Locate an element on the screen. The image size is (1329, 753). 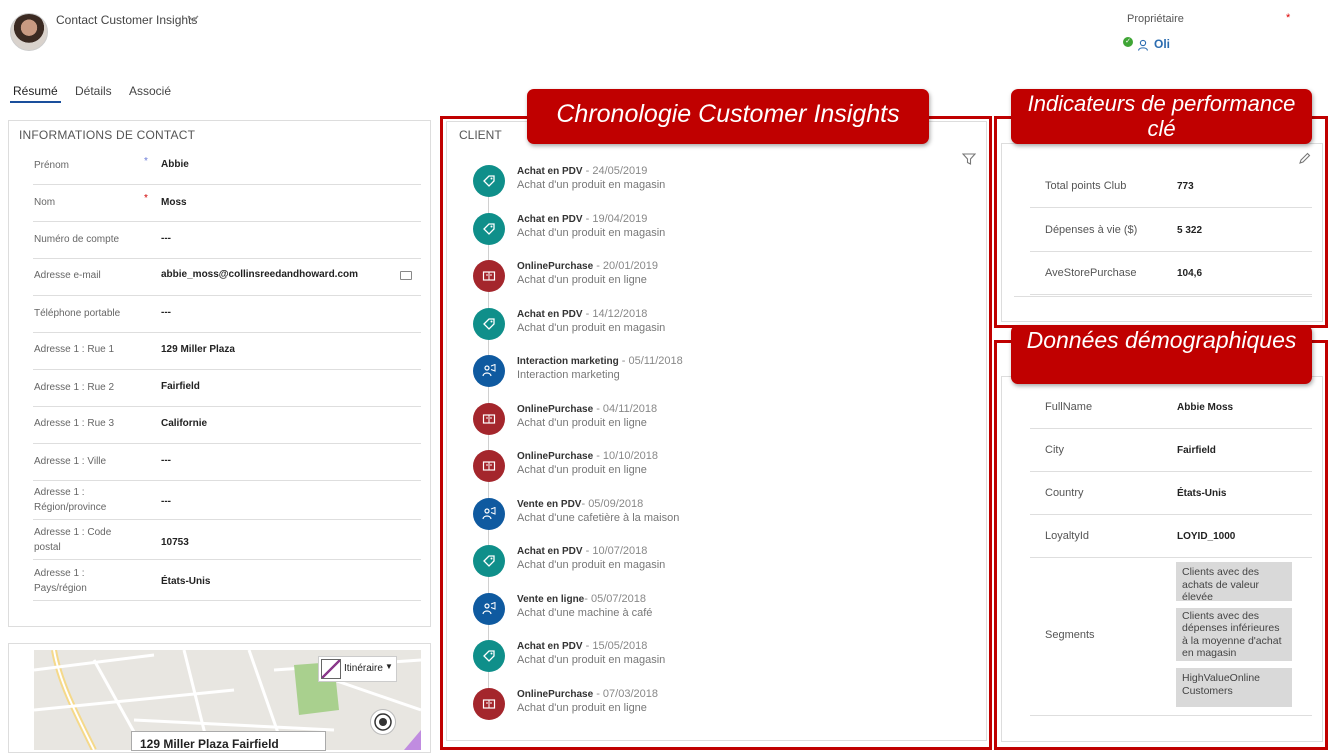
pencil-icon is located at coordinates (1304, 158).